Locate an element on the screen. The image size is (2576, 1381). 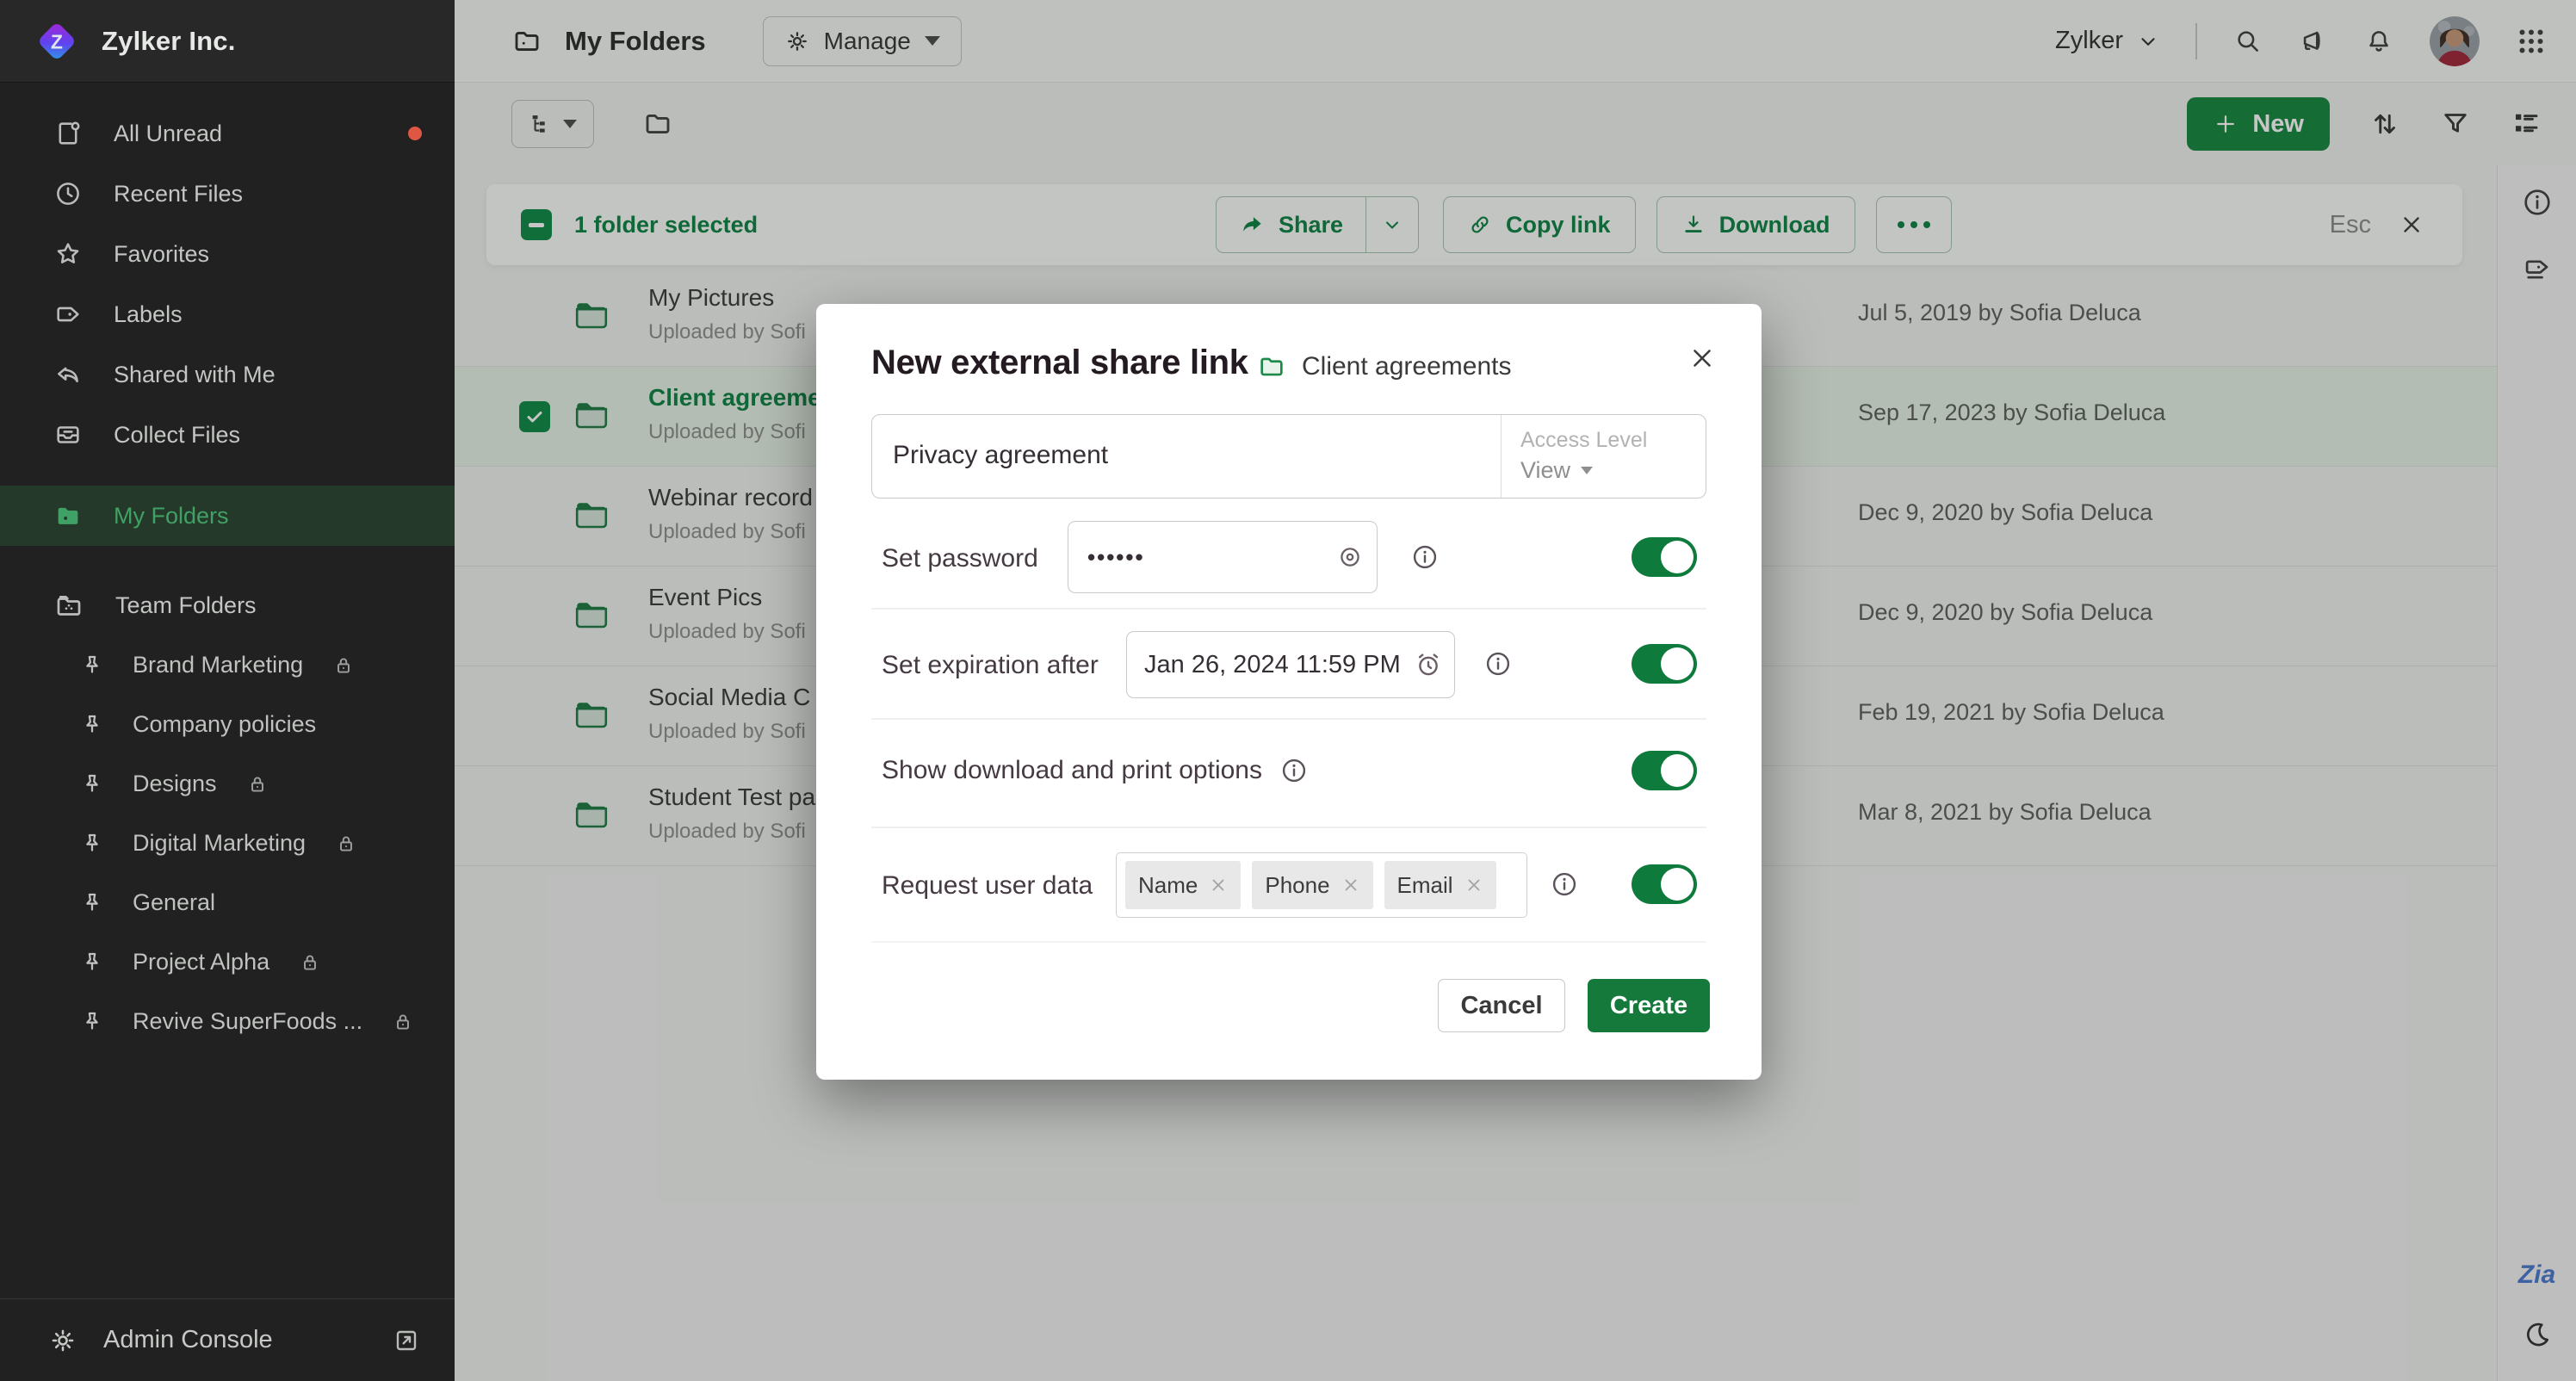
request-user-data-chips: Name Phone Email is located at coordinates (1321, 885).